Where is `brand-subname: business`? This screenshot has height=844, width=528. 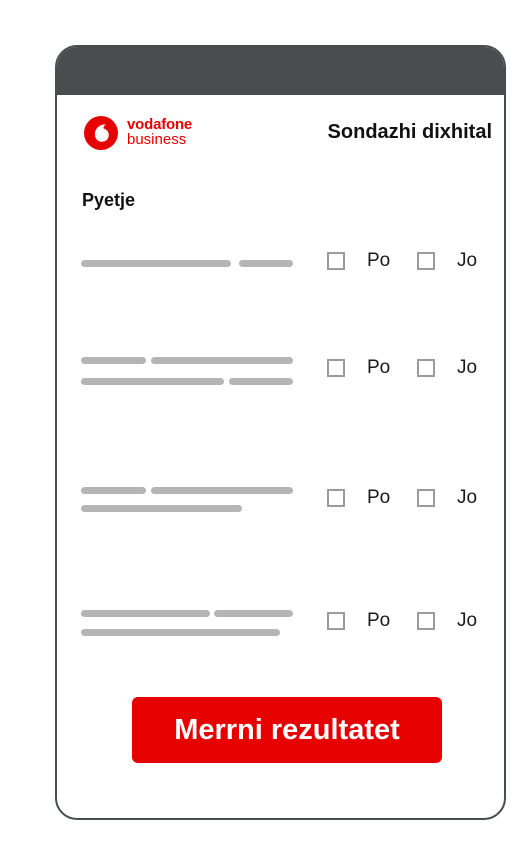 brand-subname: business is located at coordinates (157, 139).